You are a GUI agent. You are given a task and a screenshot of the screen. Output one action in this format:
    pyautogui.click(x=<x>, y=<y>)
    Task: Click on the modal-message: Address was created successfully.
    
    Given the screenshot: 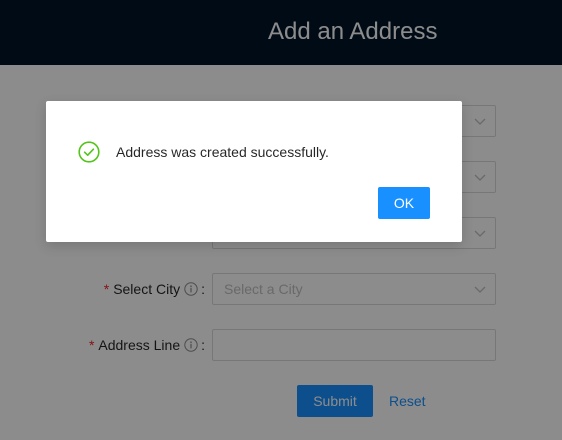 What is the action you would take?
    pyautogui.click(x=222, y=152)
    